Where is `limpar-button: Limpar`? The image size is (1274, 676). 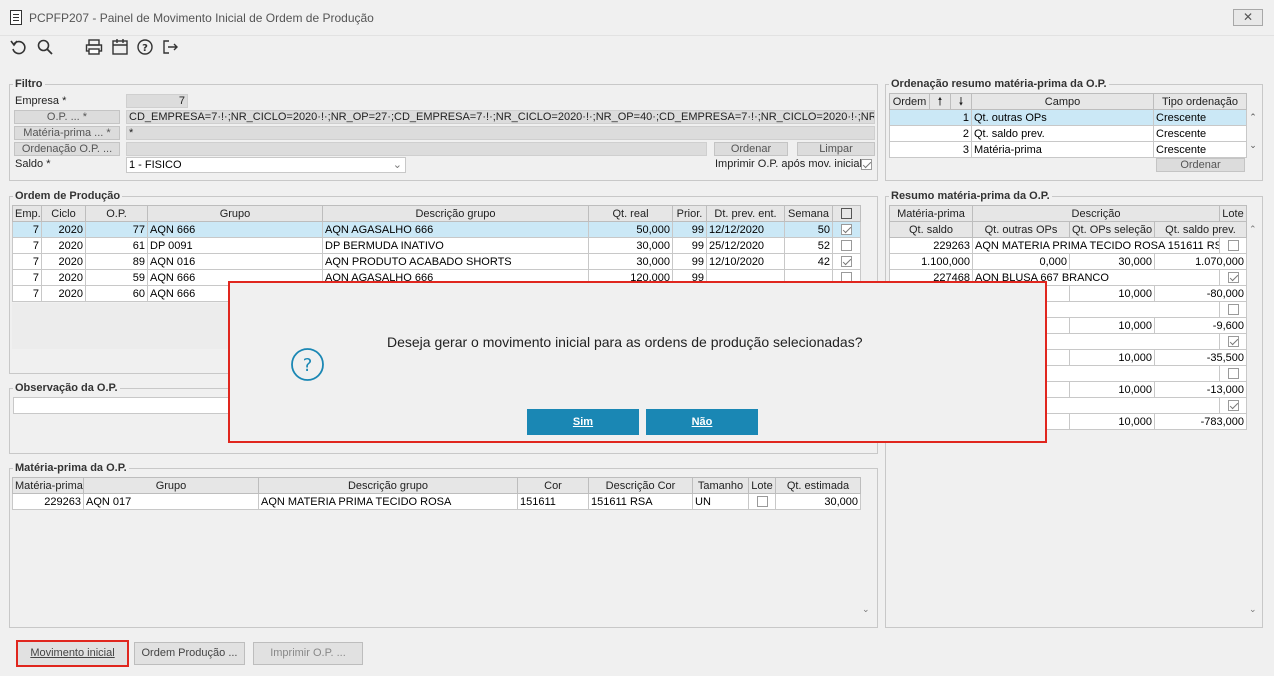 limpar-button: Limpar is located at coordinates (836, 149).